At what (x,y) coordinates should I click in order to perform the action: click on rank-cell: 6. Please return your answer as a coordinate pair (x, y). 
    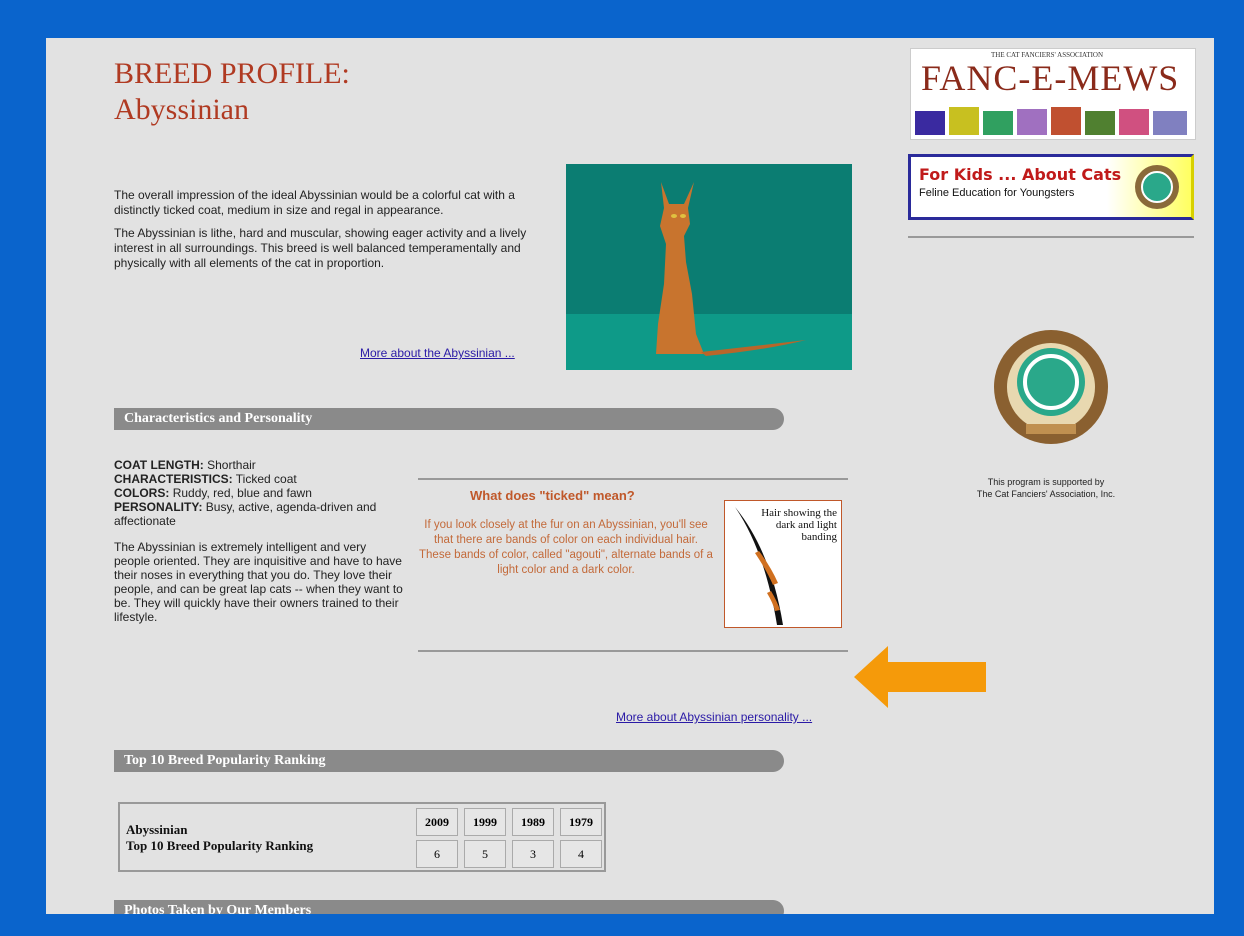
    Looking at the image, I should click on (437, 854).